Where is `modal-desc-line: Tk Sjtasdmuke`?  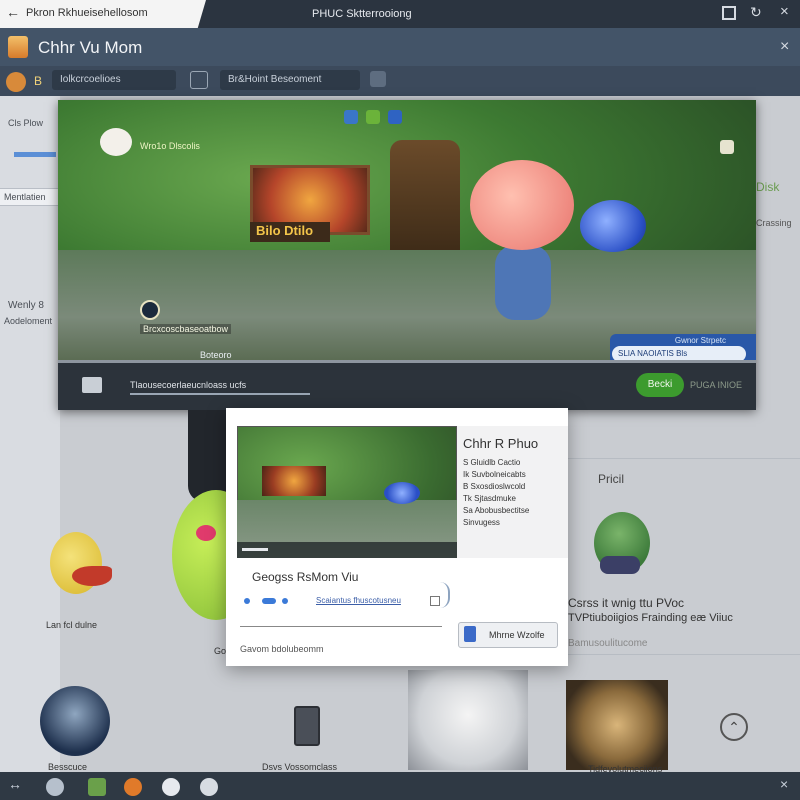
modal-desc-line: Tk Sjtasdmuke is located at coordinates (489, 498).